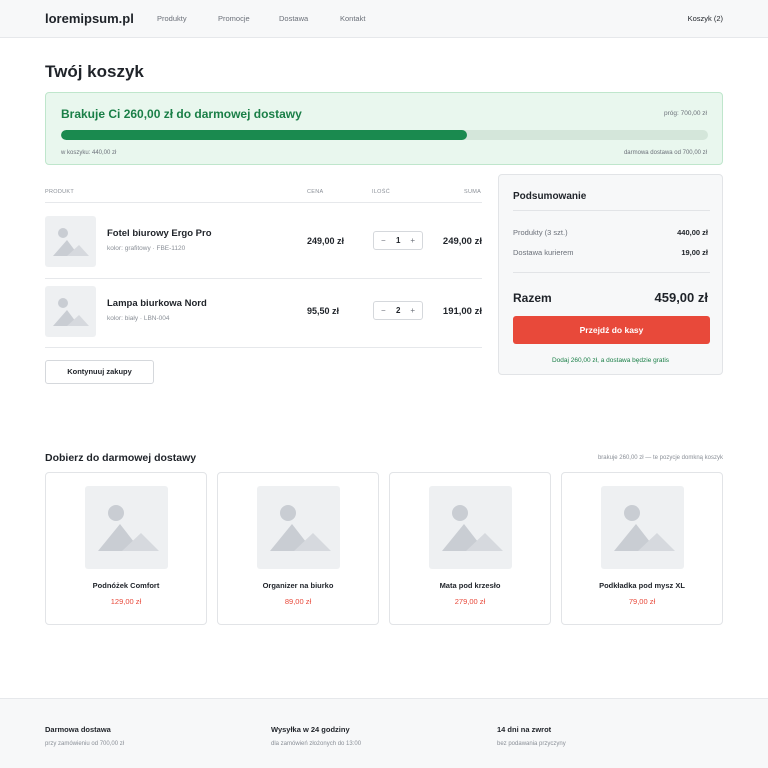 This screenshot has height=768, width=768. I want to click on footer-sub: bez podawania przyczyny, so click(531, 744).